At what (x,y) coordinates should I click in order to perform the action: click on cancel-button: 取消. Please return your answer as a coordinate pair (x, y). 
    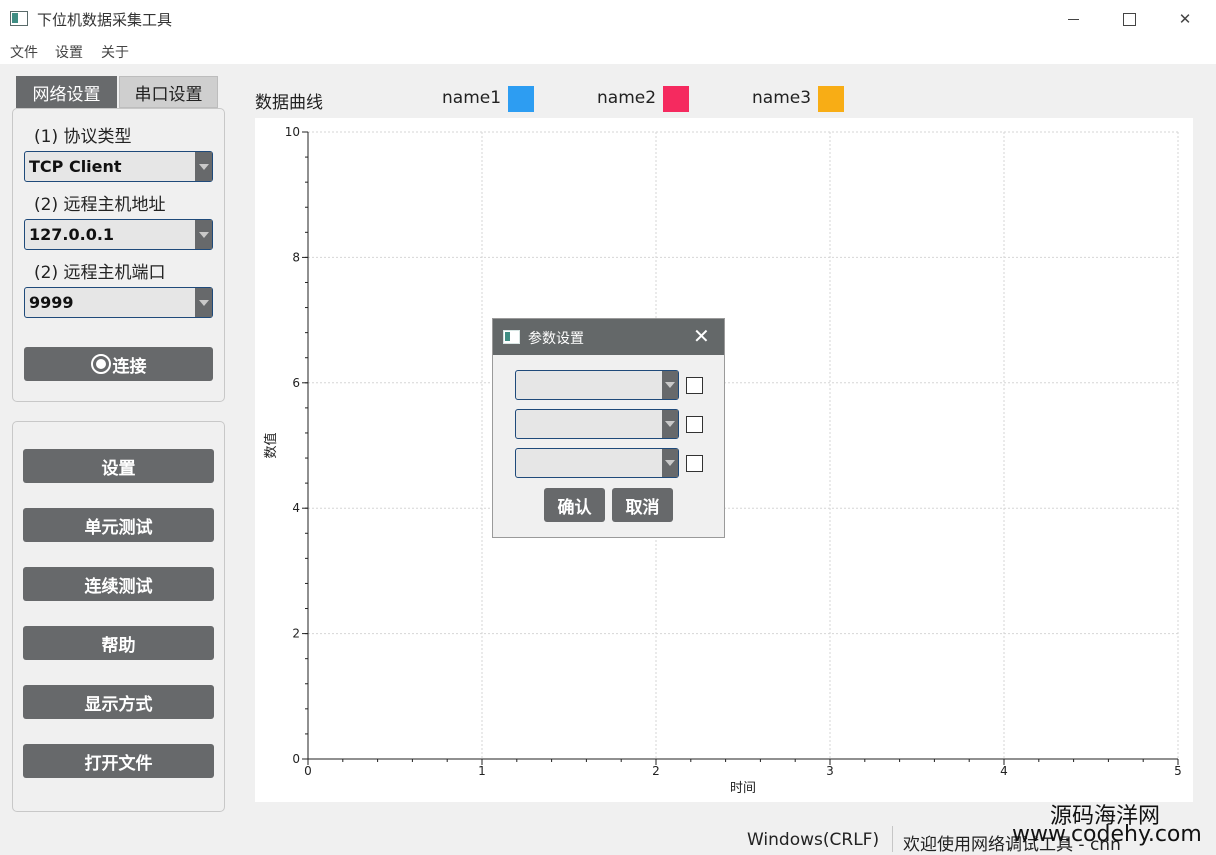
    Looking at the image, I should click on (642, 505).